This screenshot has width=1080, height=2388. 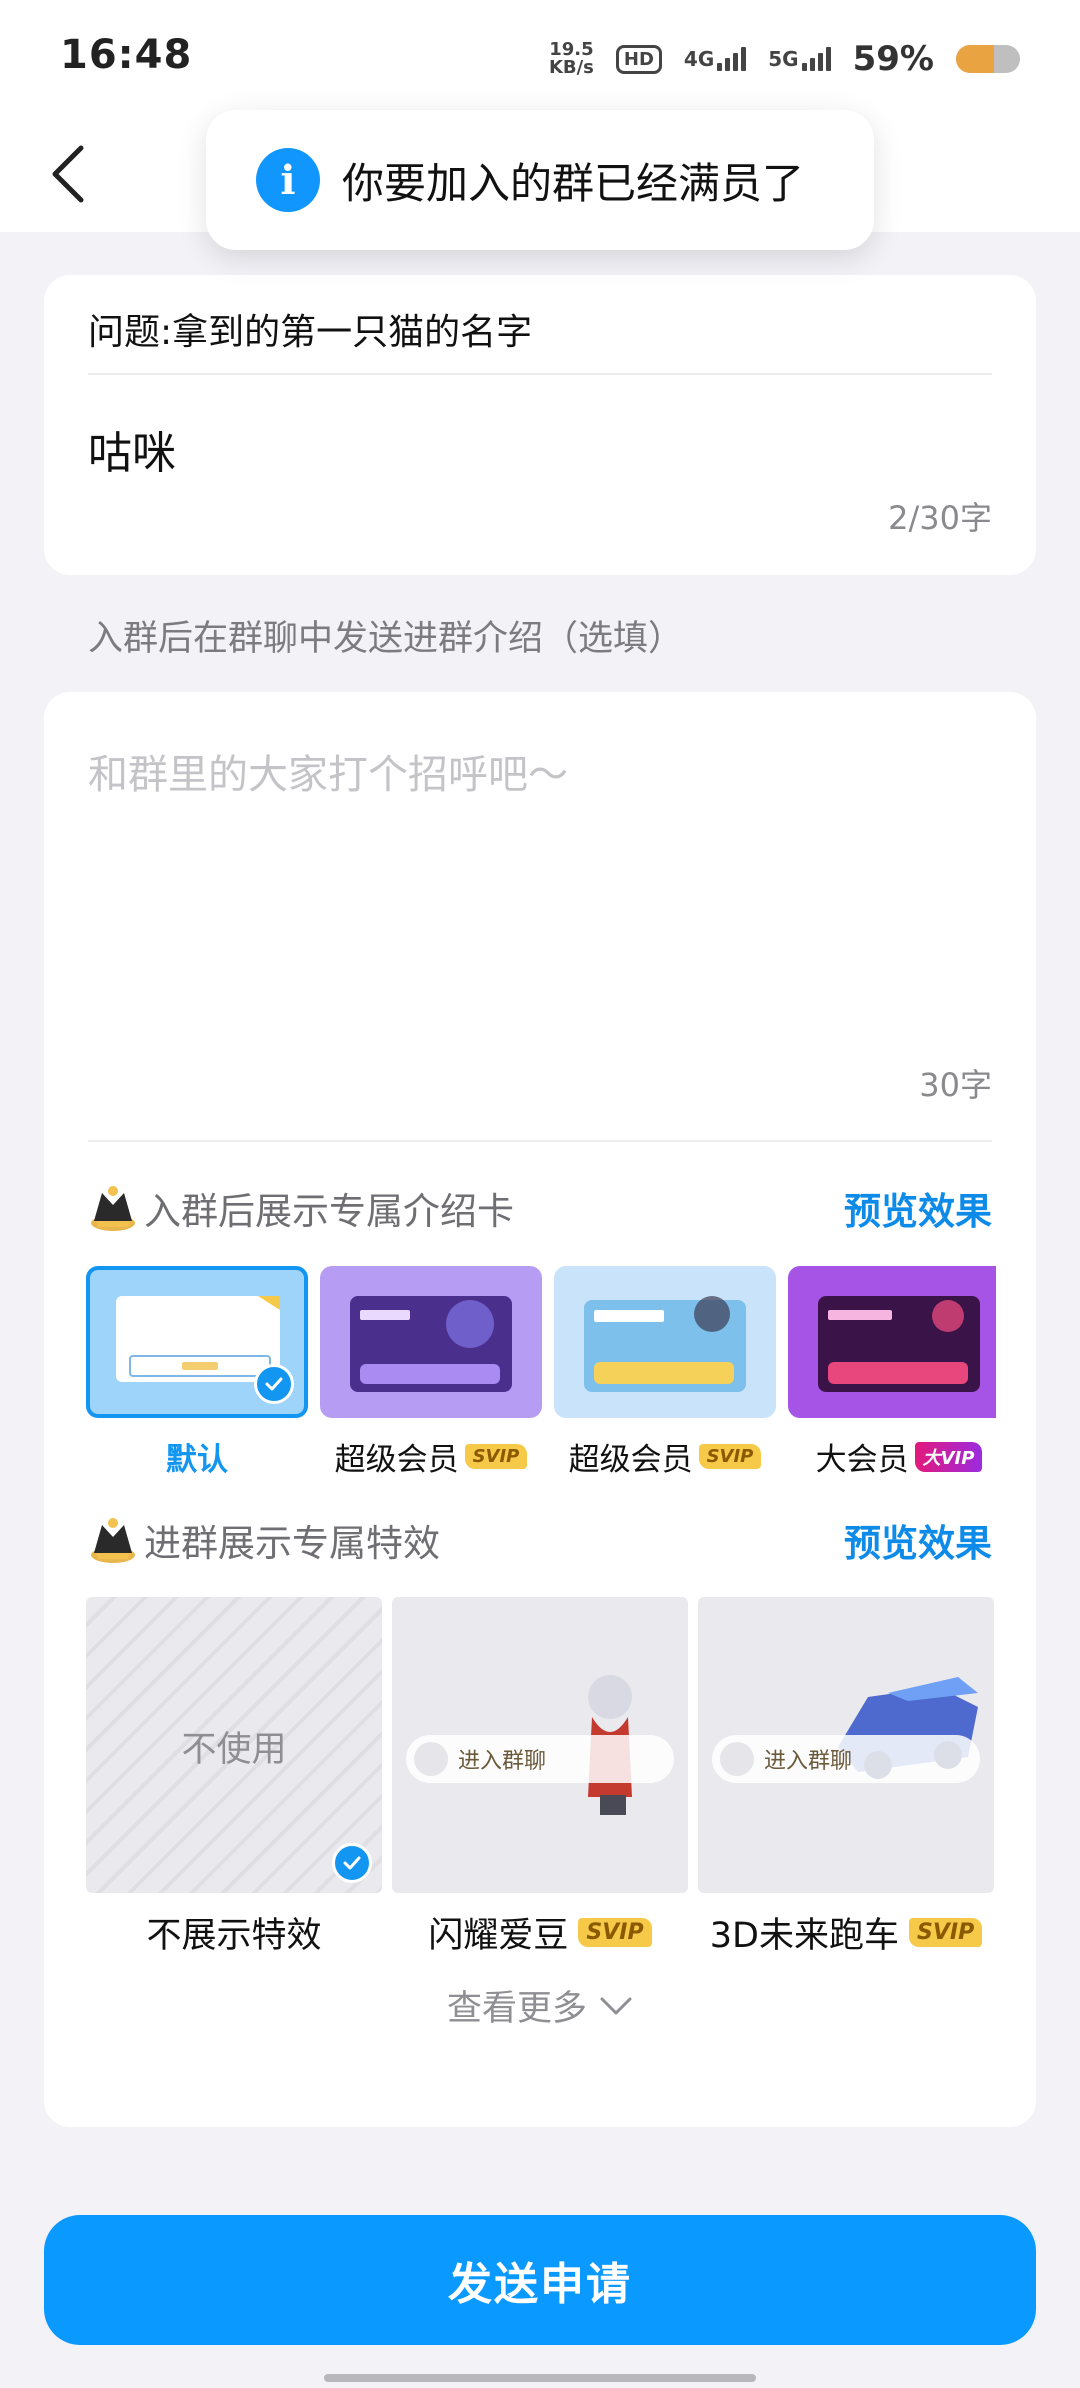 I want to click on effect-label: 不展示特效, so click(x=234, y=1936).